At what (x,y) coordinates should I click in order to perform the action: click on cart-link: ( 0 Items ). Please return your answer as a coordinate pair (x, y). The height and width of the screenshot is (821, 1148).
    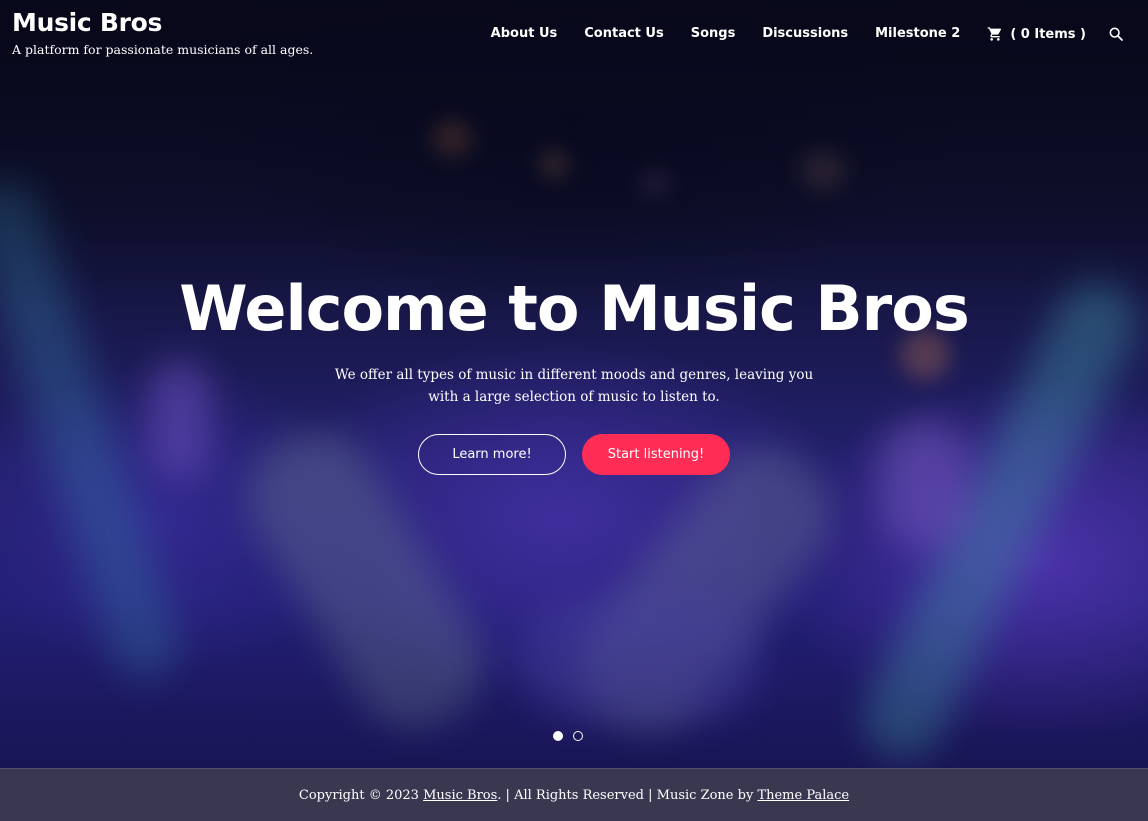
    Looking at the image, I should click on (1036, 34).